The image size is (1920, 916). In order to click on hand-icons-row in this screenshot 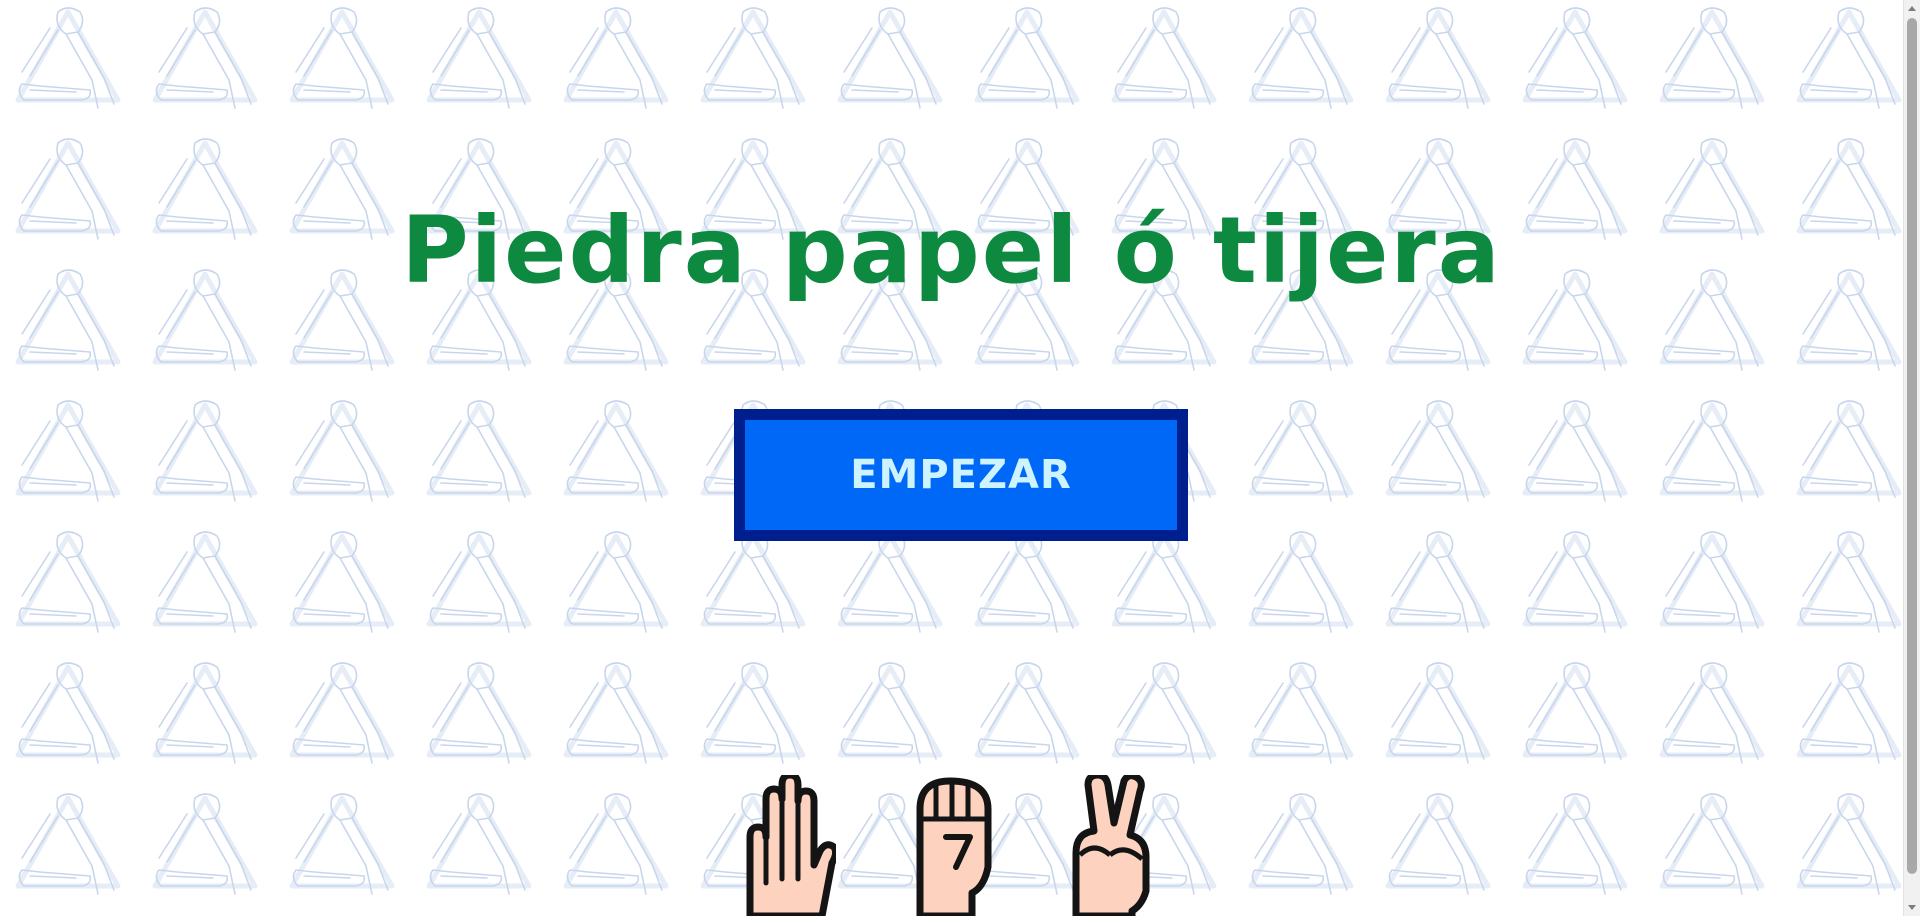, I will do `click(950, 845)`.